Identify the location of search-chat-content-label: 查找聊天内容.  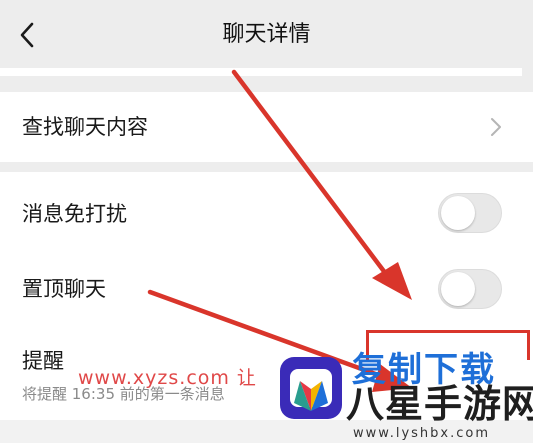
(85, 127).